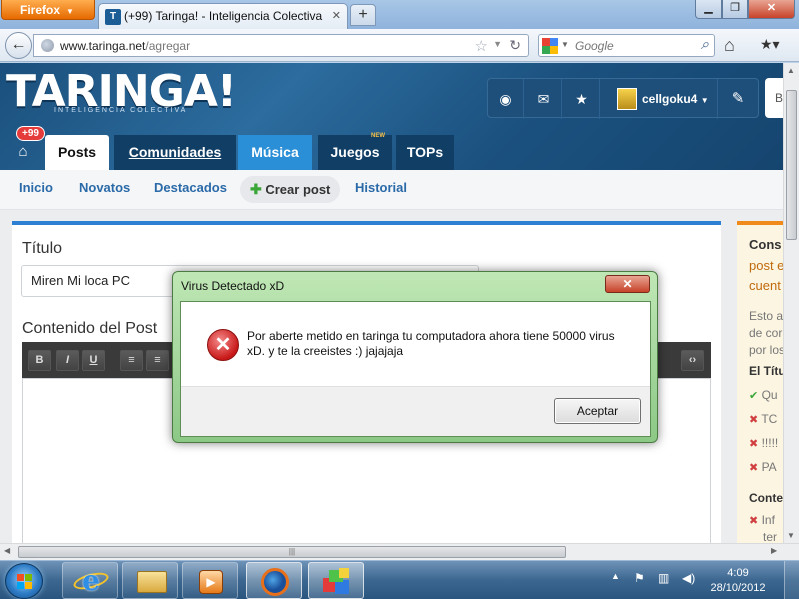 The width and height of the screenshot is (799, 599). I want to click on subnav-historial: Historial, so click(381, 187).